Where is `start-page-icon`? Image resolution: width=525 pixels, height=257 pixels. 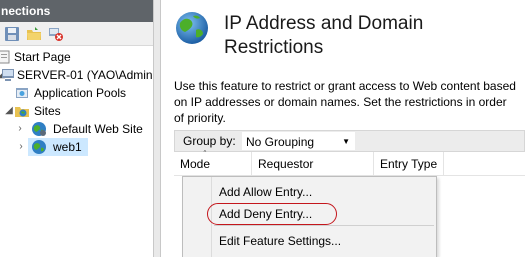 start-page-icon is located at coordinates (6, 57).